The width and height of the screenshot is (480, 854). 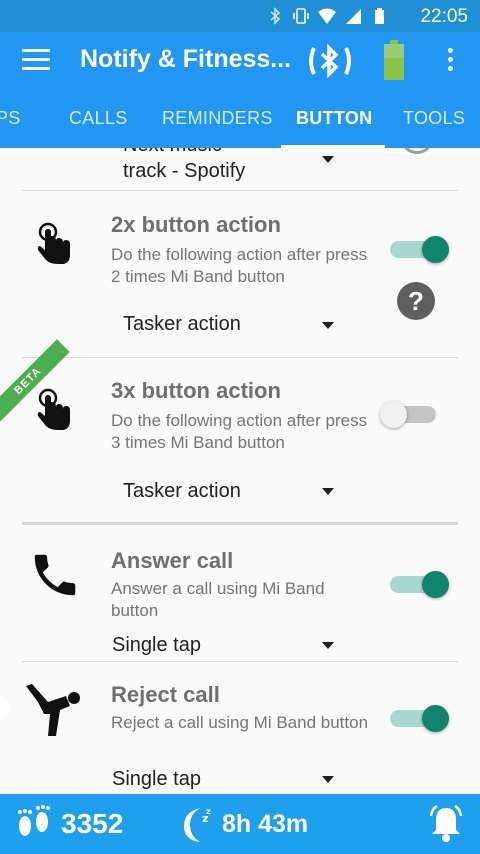 I want to click on footsteps-icon, so click(x=34, y=824).